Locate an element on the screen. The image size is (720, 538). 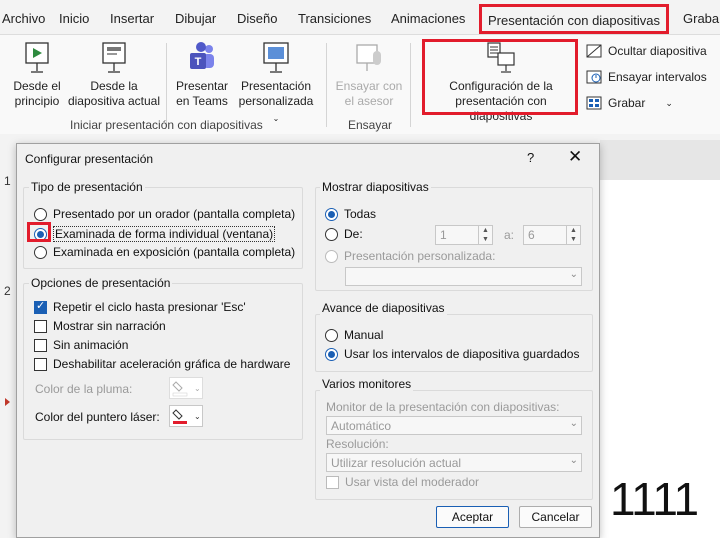
advance-manual-radio: Manual is located at coordinates (354, 335).